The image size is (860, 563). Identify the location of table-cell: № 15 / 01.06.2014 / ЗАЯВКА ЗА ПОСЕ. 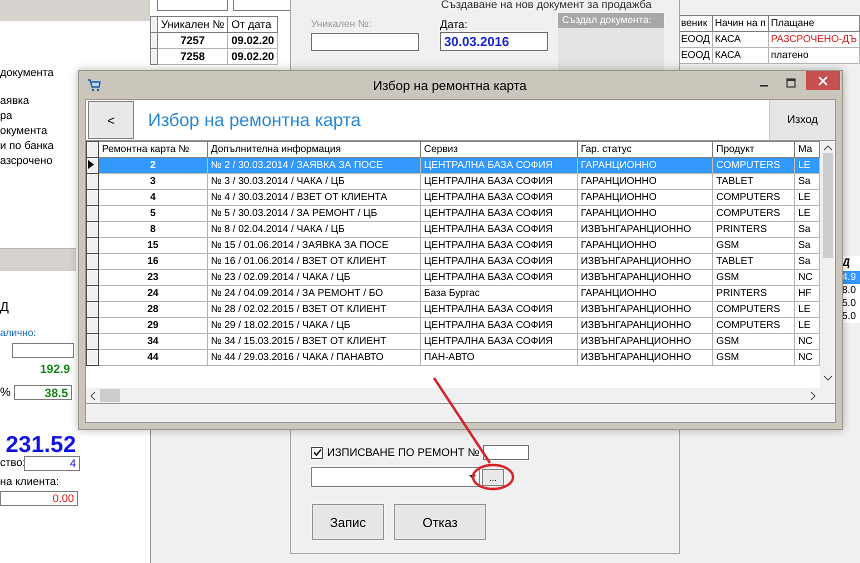
(313, 246).